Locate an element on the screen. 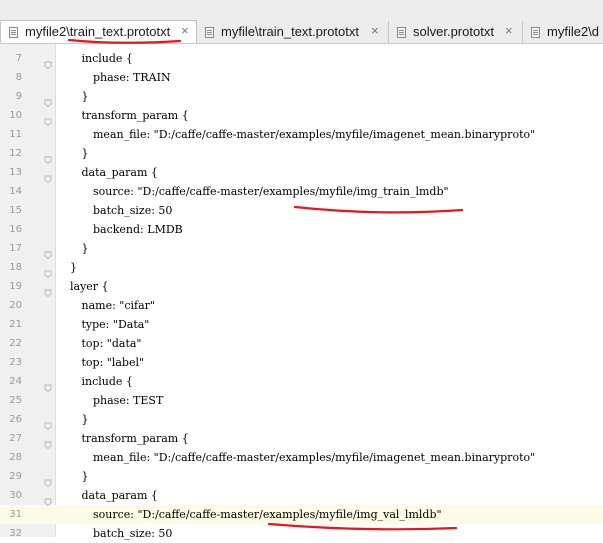  underline-train-lmdb is located at coordinates (378, 209).